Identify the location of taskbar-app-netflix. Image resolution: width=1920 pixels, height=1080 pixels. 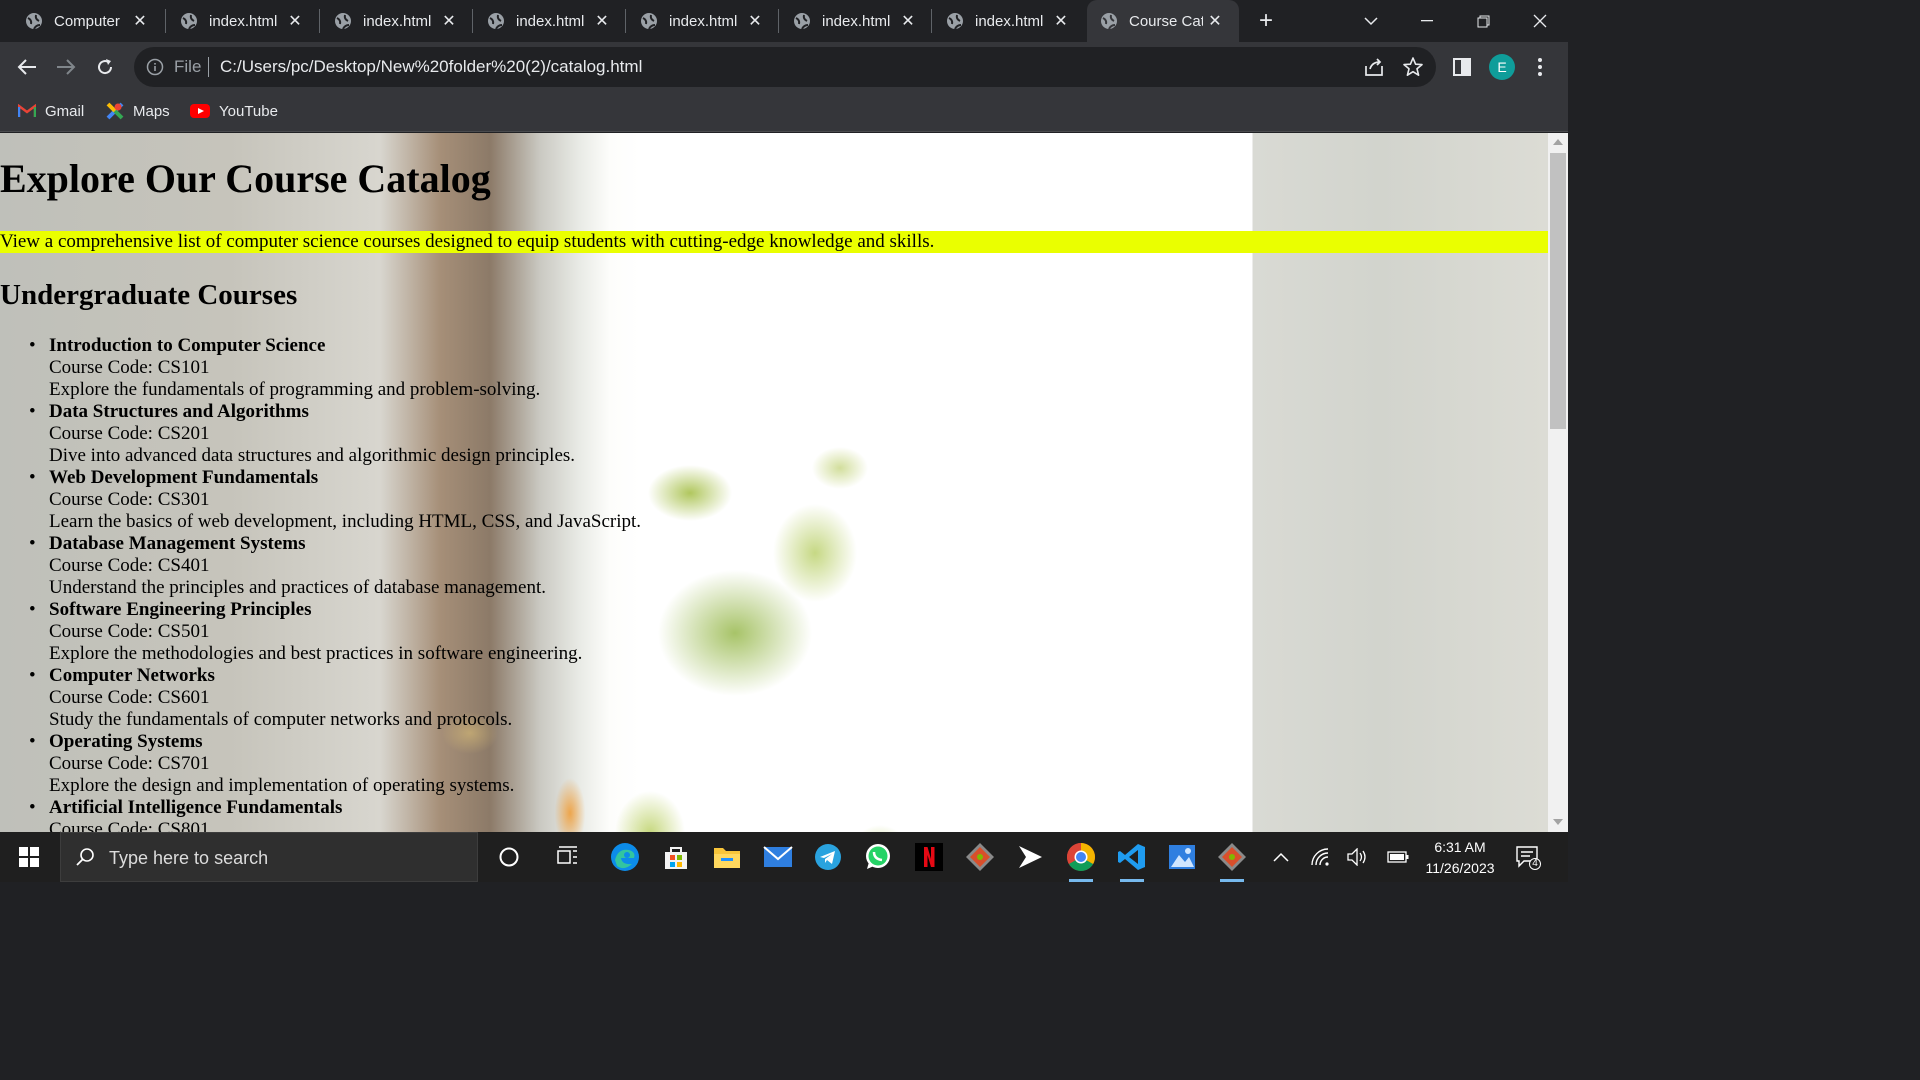
(929, 857).